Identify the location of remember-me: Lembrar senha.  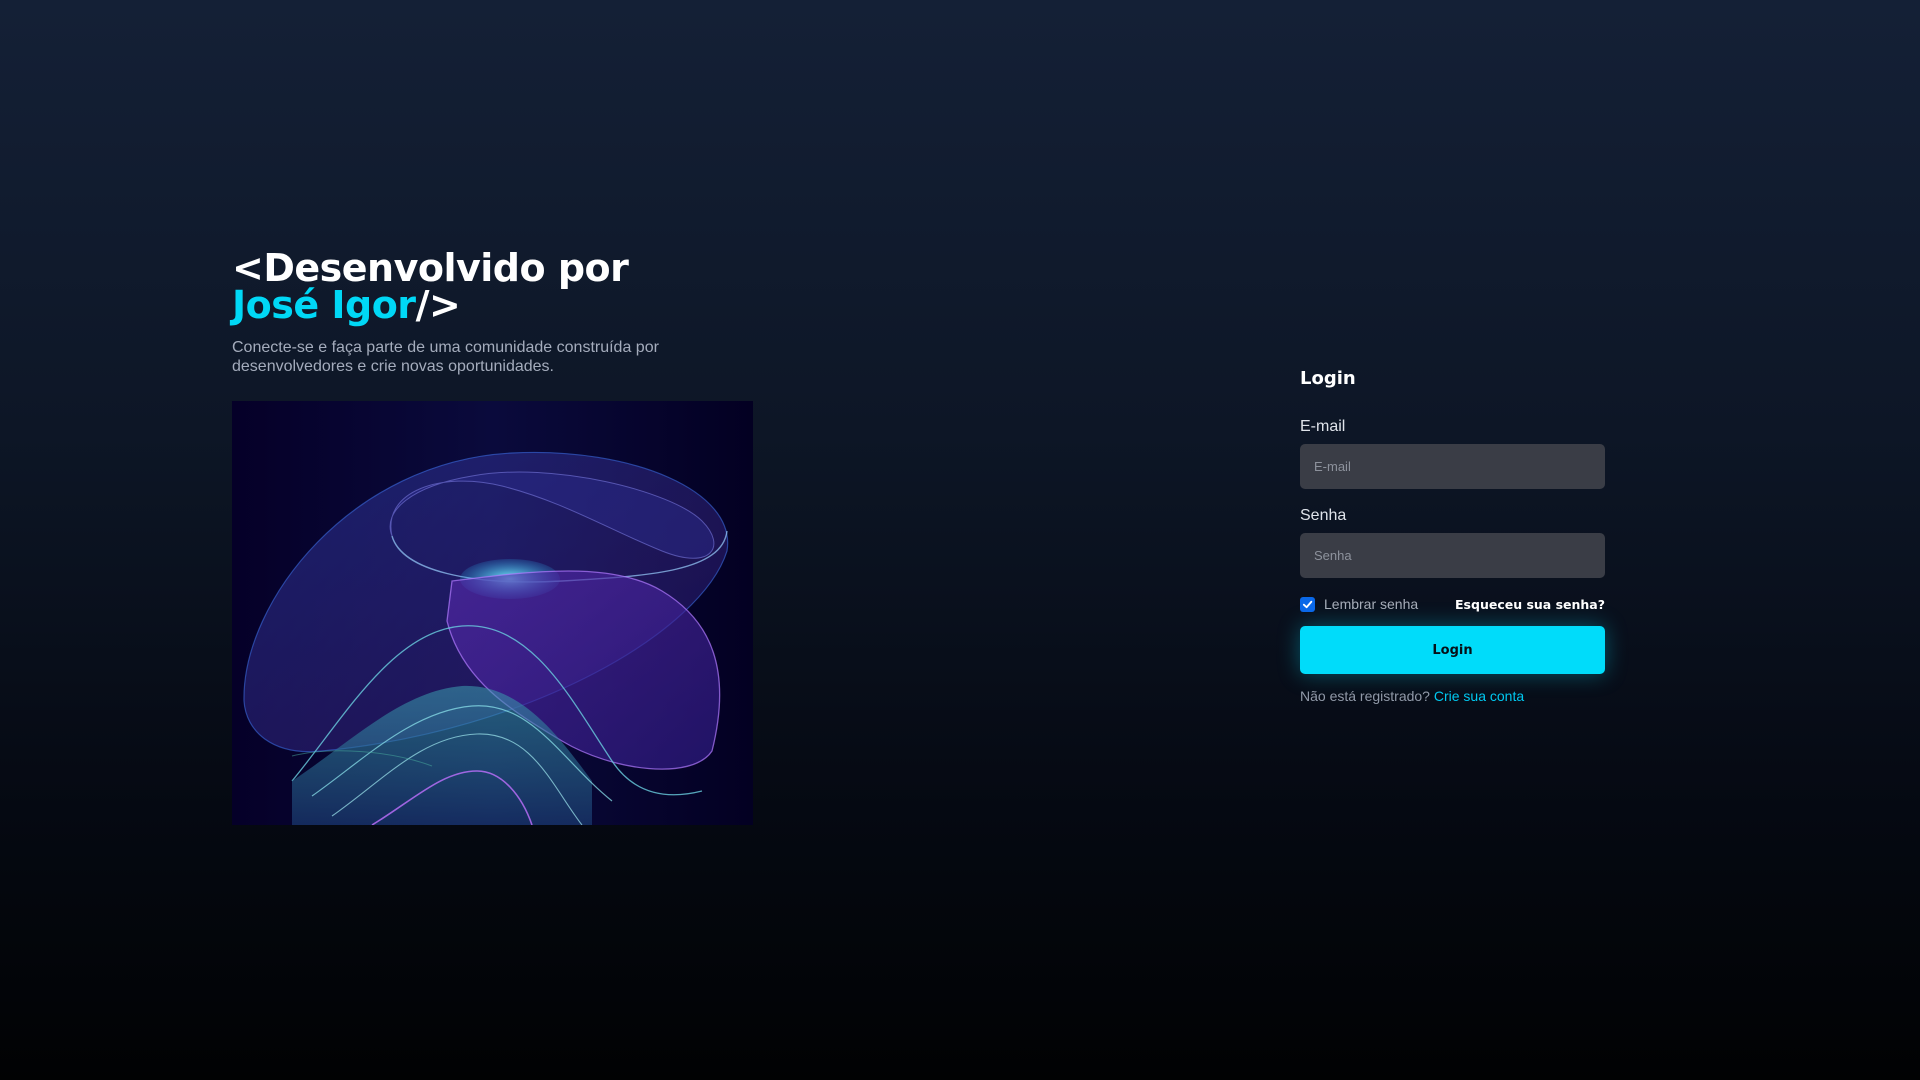
(1359, 604).